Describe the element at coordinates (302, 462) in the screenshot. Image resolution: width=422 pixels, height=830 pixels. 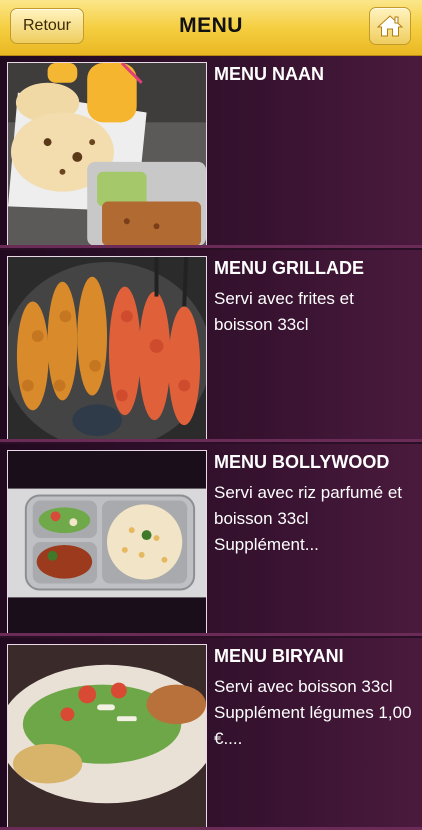
I see `menu-item-title: MENU BOLLYWOOD` at that location.